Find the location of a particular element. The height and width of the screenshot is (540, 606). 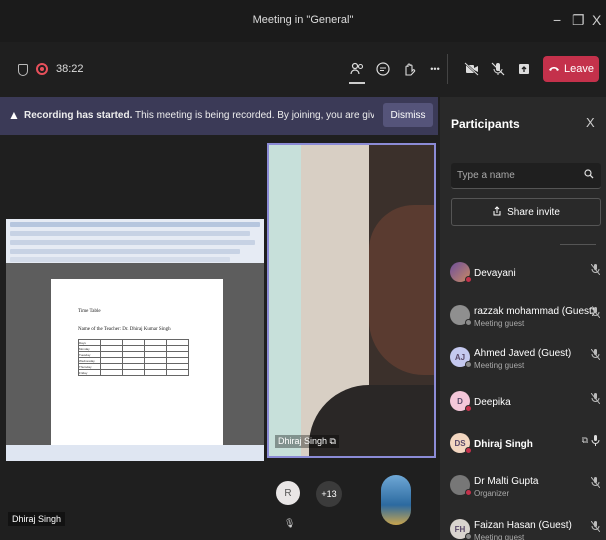

presenter-name-label: Dhiraj Singh is located at coordinates (37, 519).